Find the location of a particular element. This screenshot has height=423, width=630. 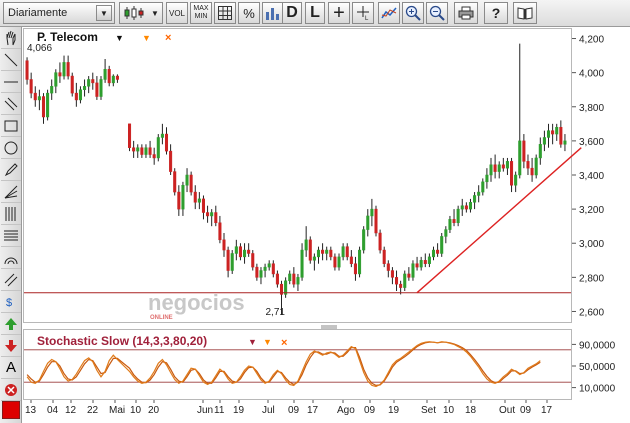

crosshair-button: + is located at coordinates (339, 13).